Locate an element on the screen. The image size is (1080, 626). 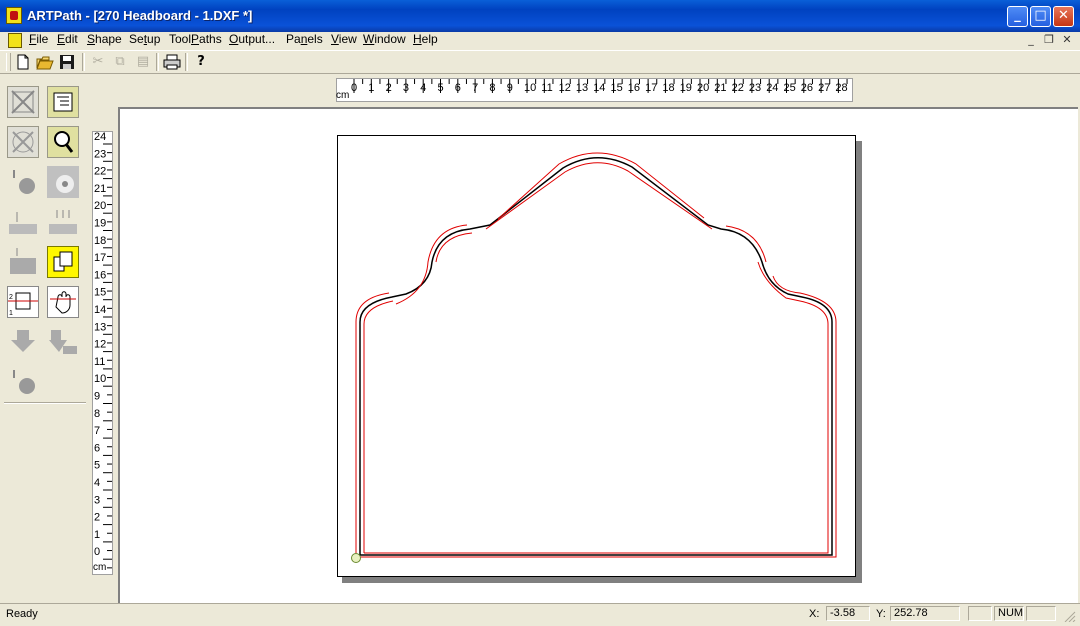
caps-indicator is located at coordinates (980, 613).